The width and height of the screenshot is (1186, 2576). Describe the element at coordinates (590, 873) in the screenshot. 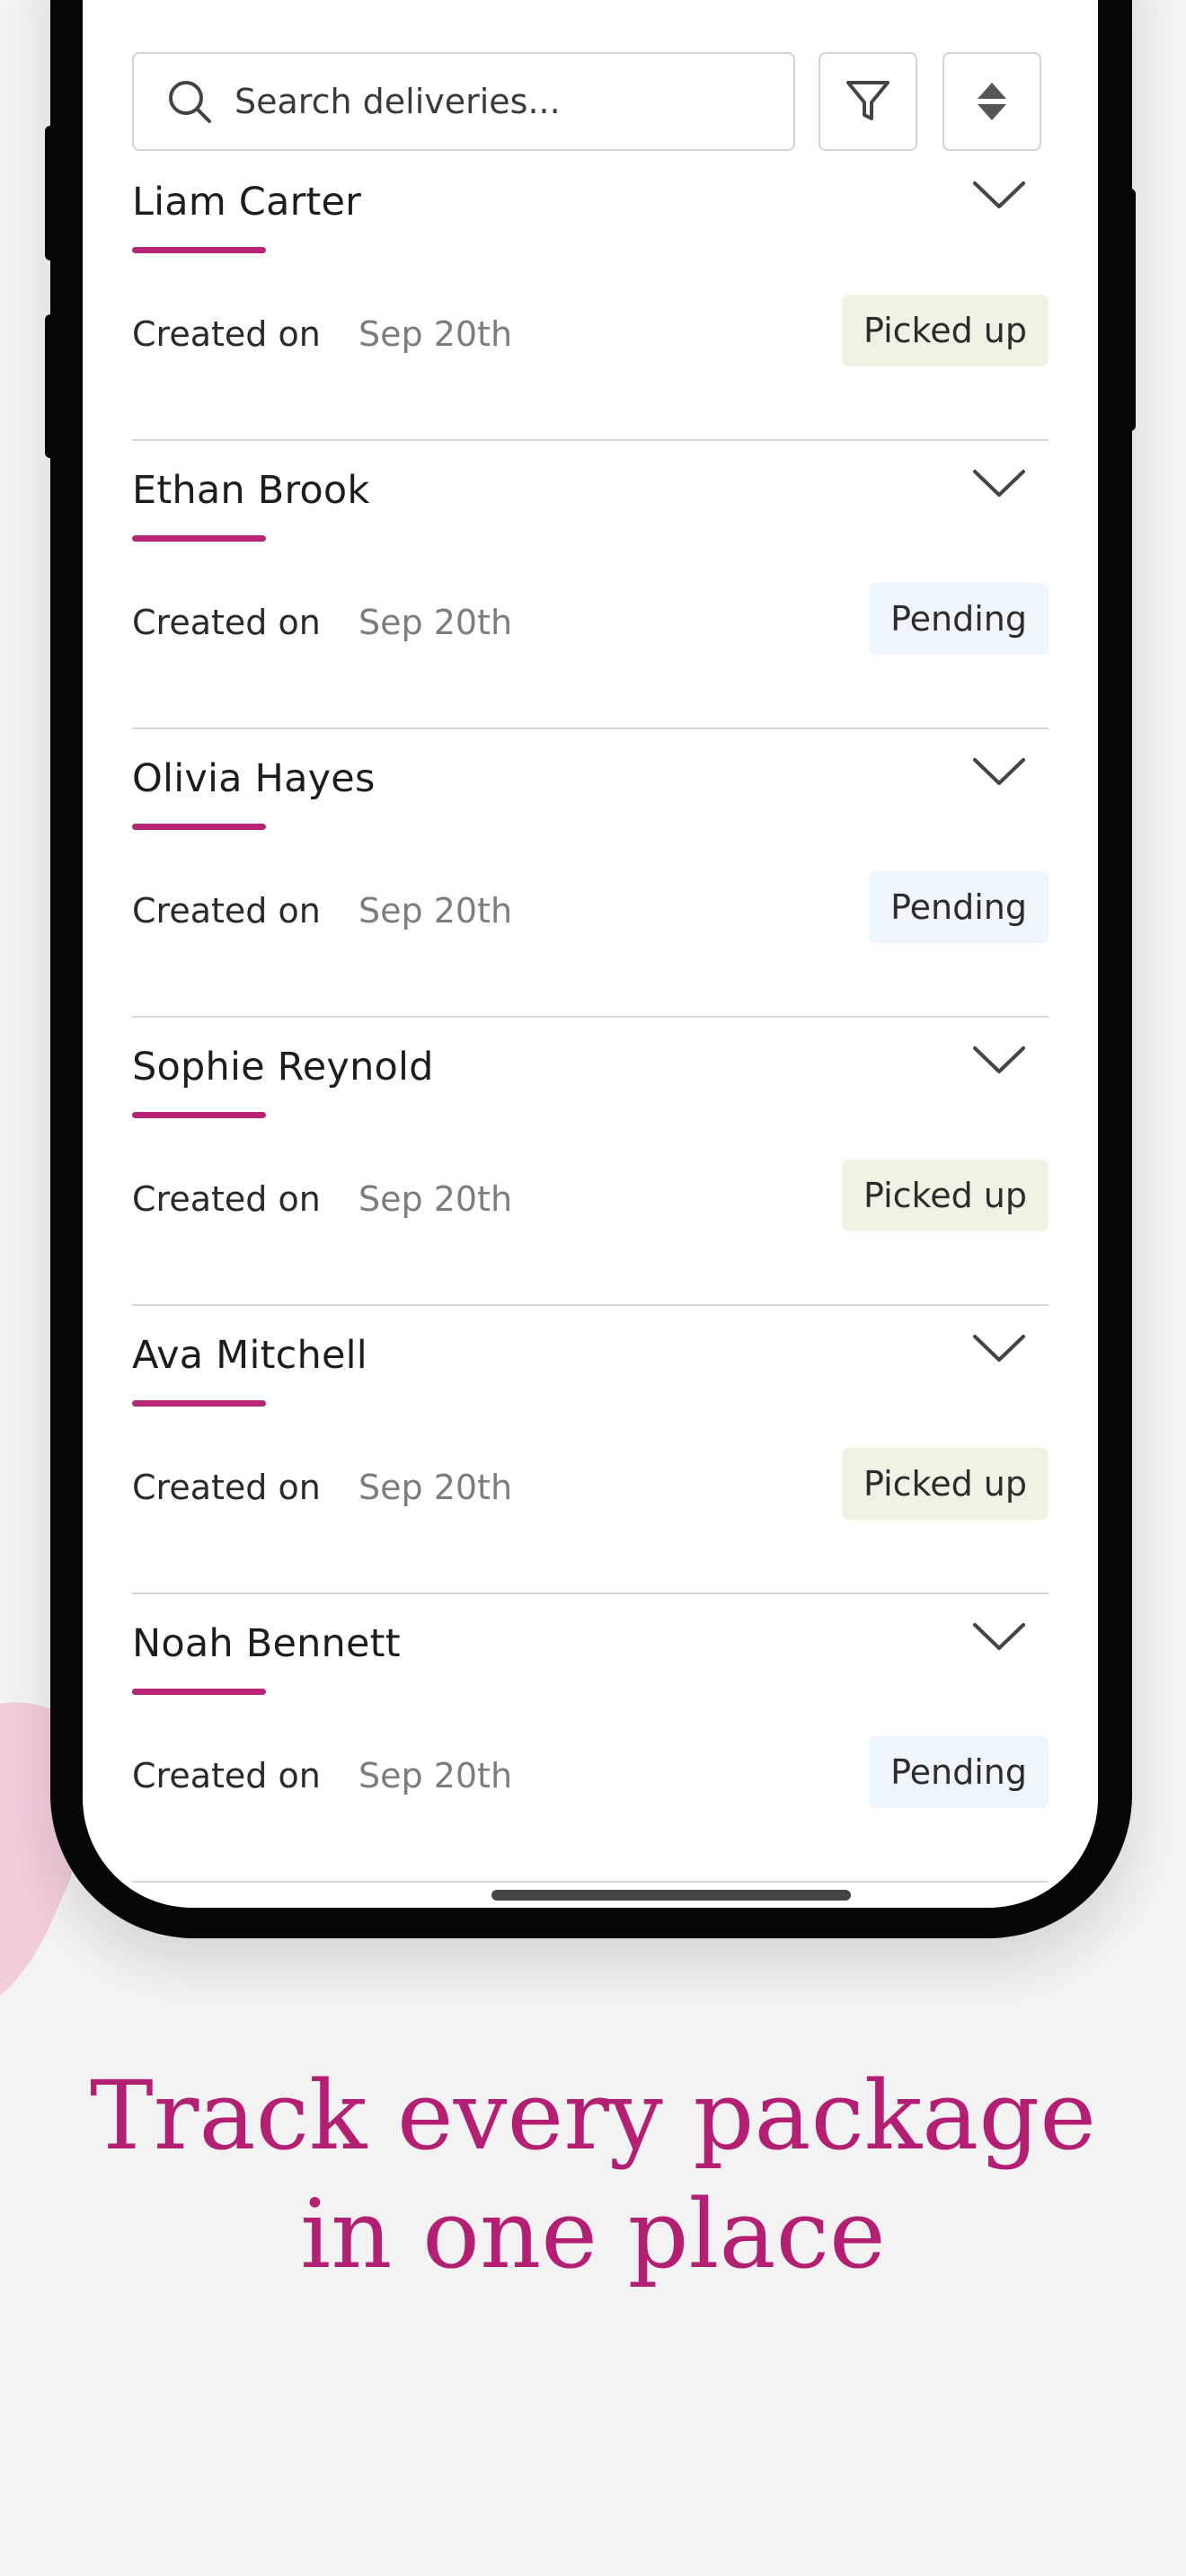

I see `delivery-row: Olivia Hayes Created on Sep 20th Pending` at that location.